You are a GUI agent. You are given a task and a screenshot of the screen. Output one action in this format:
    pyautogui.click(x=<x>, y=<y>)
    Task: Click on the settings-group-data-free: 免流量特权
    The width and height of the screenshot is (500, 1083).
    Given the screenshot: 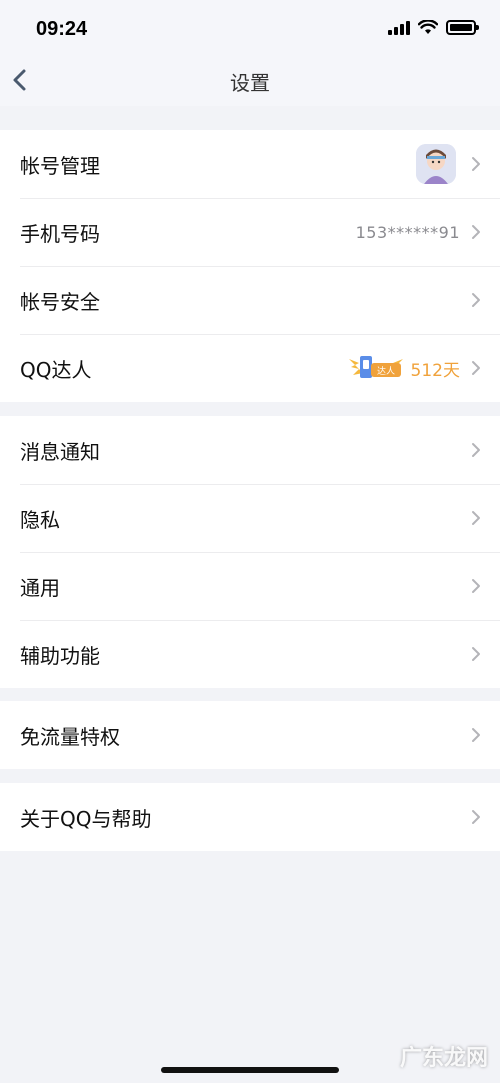 What is the action you would take?
    pyautogui.click(x=250, y=735)
    